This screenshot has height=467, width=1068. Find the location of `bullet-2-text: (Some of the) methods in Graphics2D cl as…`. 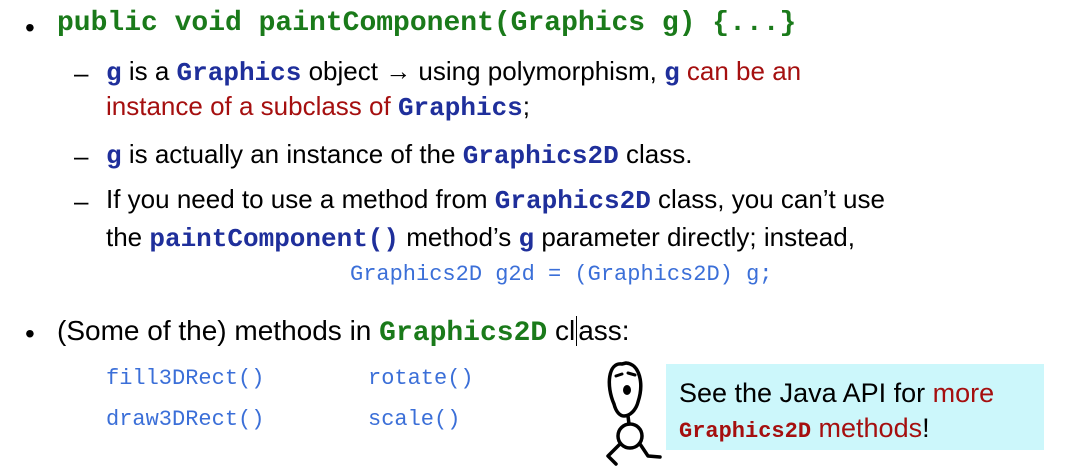

bullet-2-text: (Some of the) methods in Graphics2D cl as… is located at coordinates (343, 332).